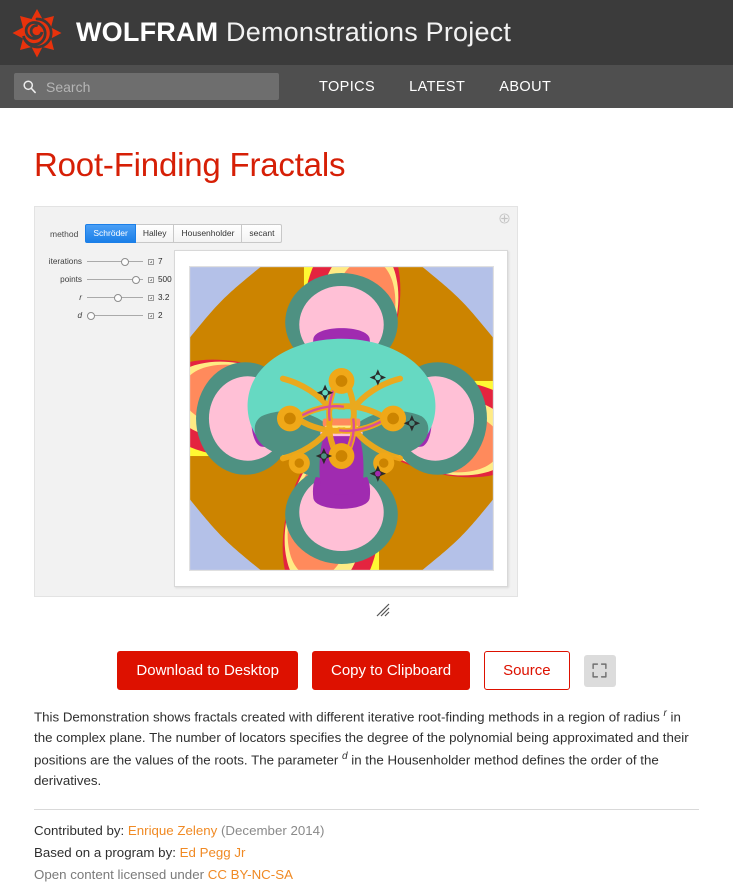 This screenshot has height=882, width=733. Describe the element at coordinates (115, 315) in the screenshot. I see `slider-track-d` at that location.